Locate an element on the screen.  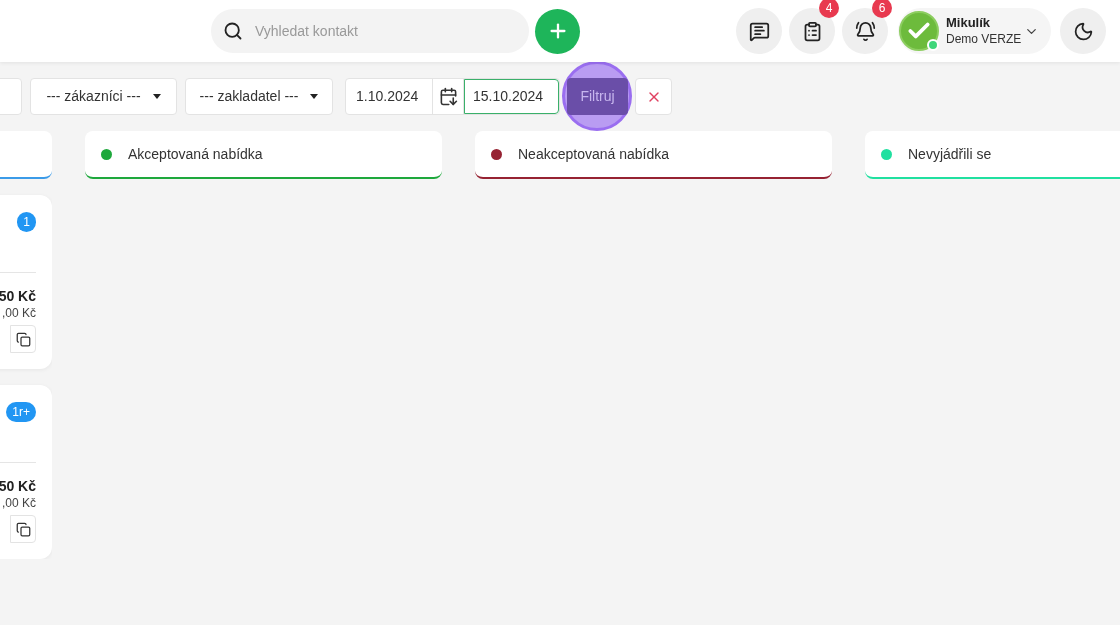
filter-dropdown: --- zákazníci --- is located at coordinates (103, 96).